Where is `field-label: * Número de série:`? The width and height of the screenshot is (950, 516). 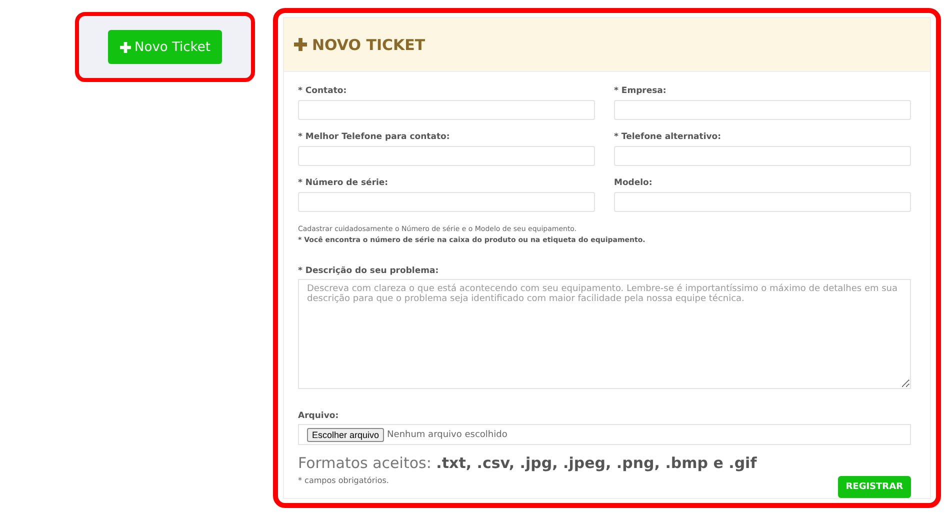
field-label: * Número de série: is located at coordinates (344, 183).